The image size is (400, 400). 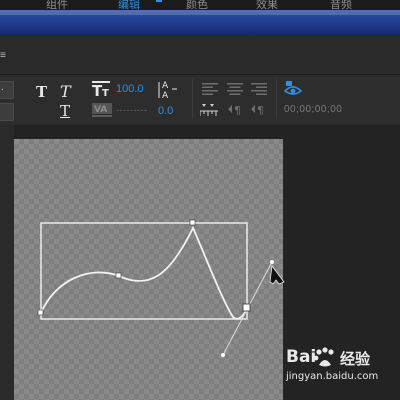 What do you see at coordinates (323, 357) in the screenshot?
I see `paw-logo-icon` at bounding box center [323, 357].